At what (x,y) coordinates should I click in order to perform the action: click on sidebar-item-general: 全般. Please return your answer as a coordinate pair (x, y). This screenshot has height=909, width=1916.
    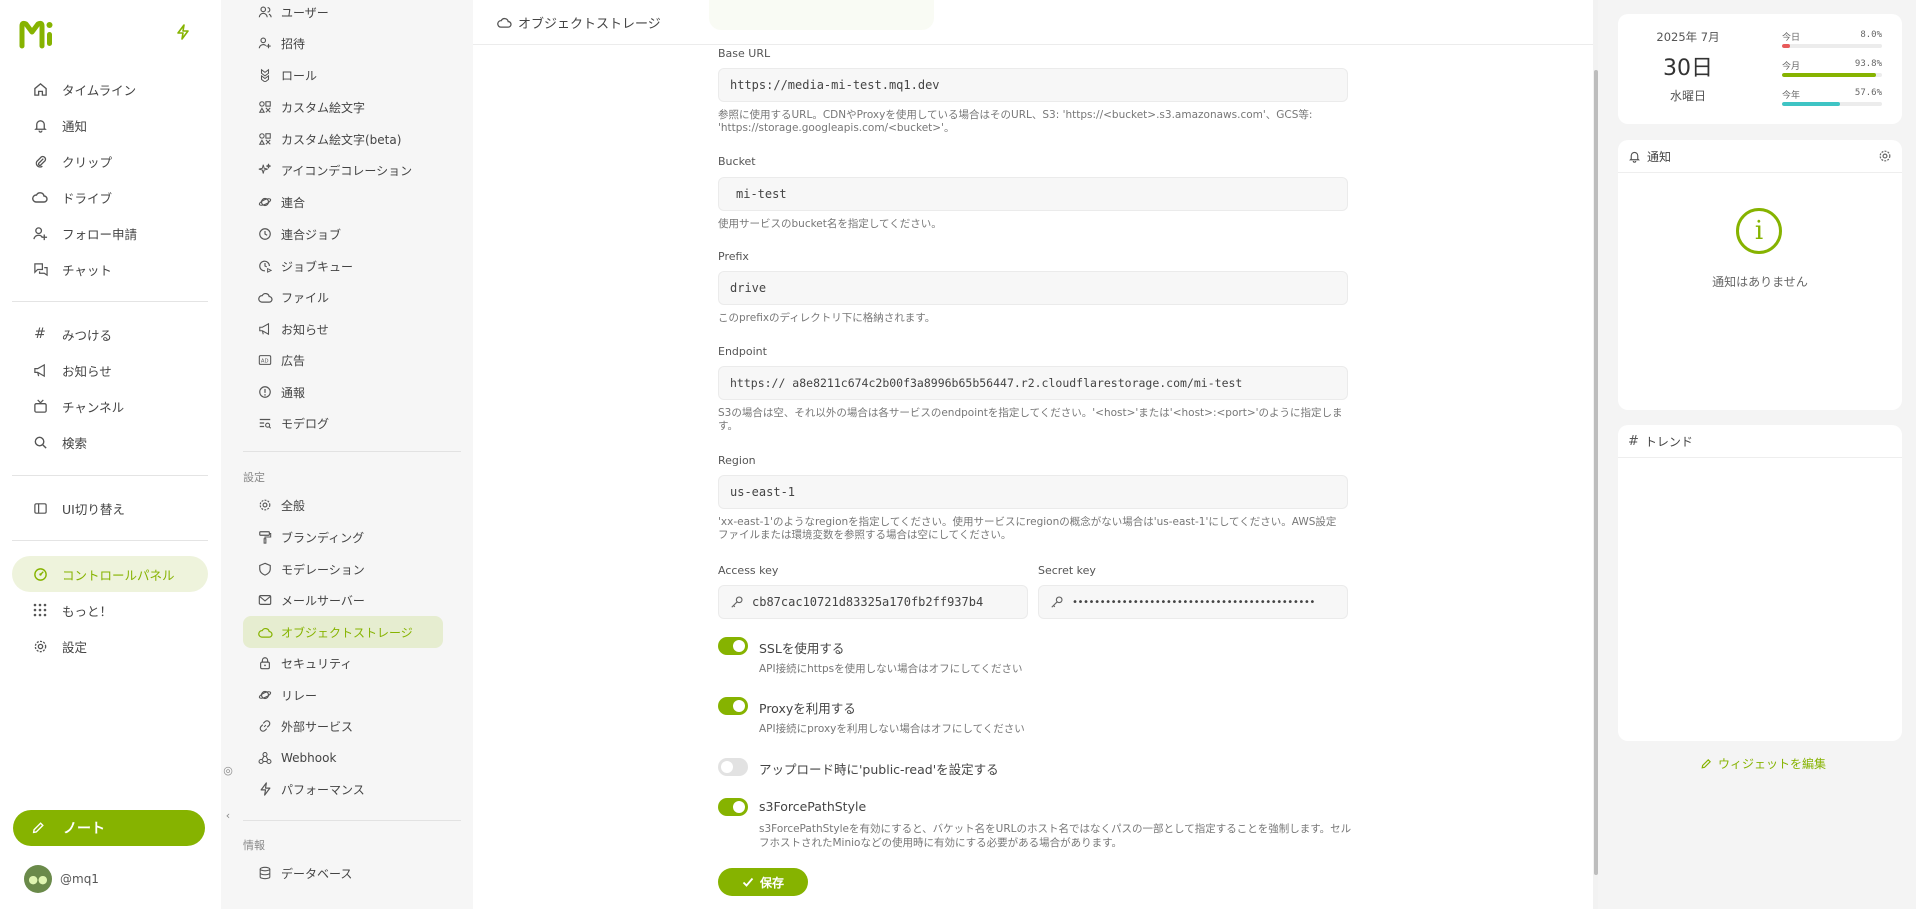
    Looking at the image, I should click on (343, 505).